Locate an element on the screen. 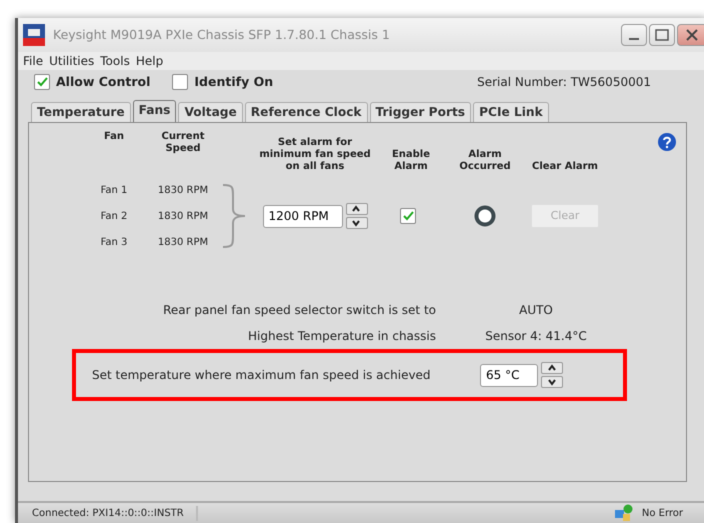 This screenshot has height=523, width=704. temperature-field: 65 °C is located at coordinates (509, 375).